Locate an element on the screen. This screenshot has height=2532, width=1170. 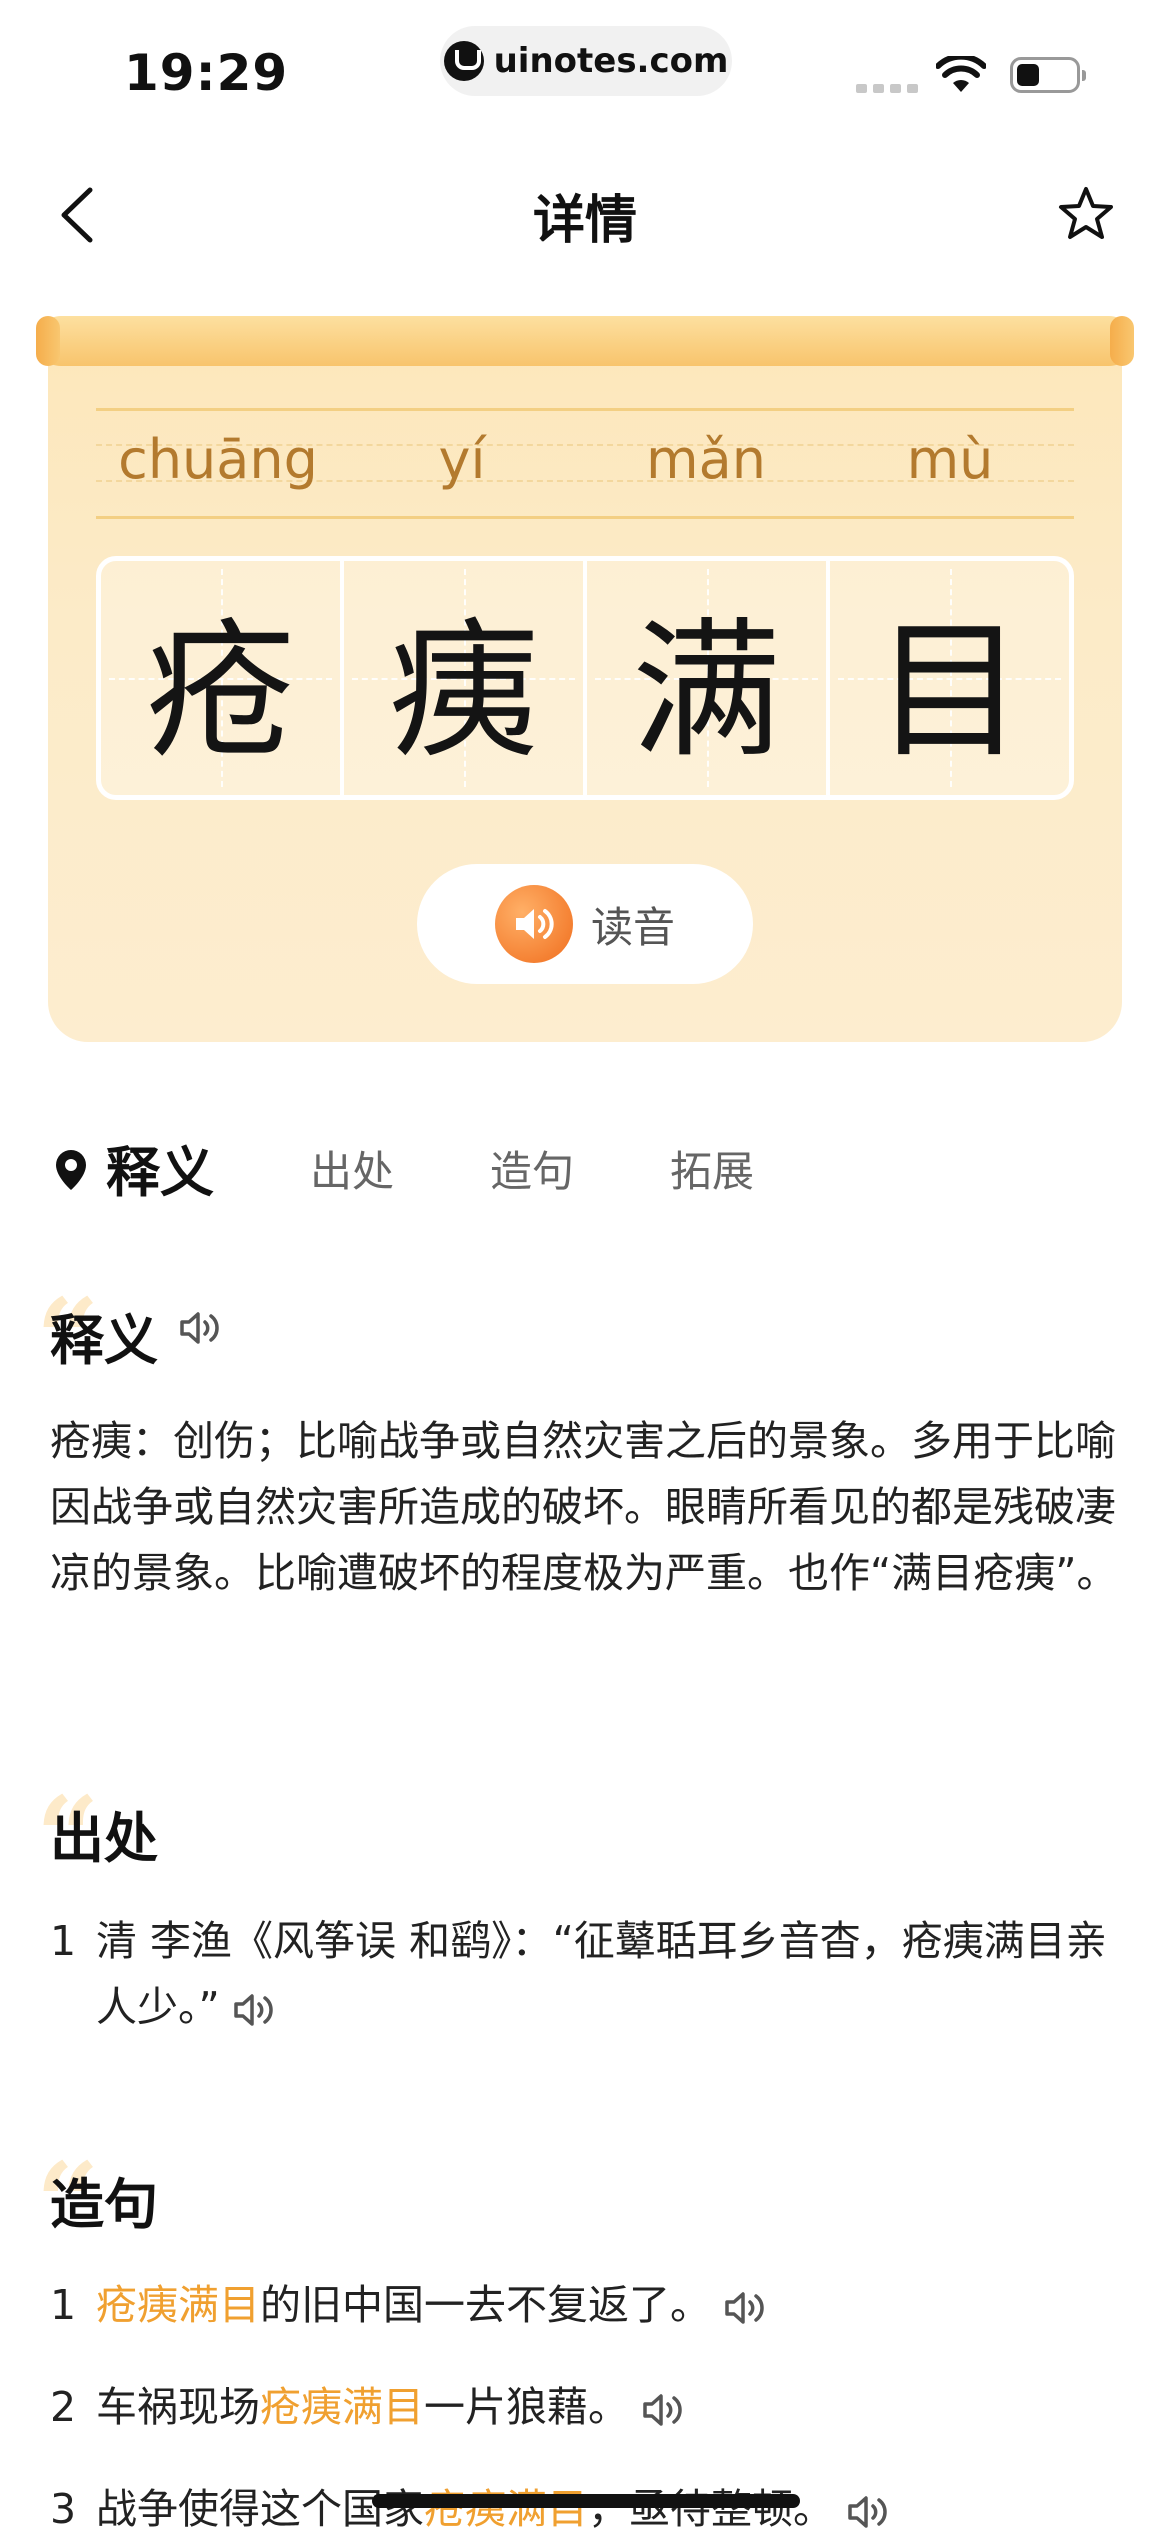
list-item: 1 疮痍满目的旧中国一去不复返了。 is located at coordinates (585, 2305).